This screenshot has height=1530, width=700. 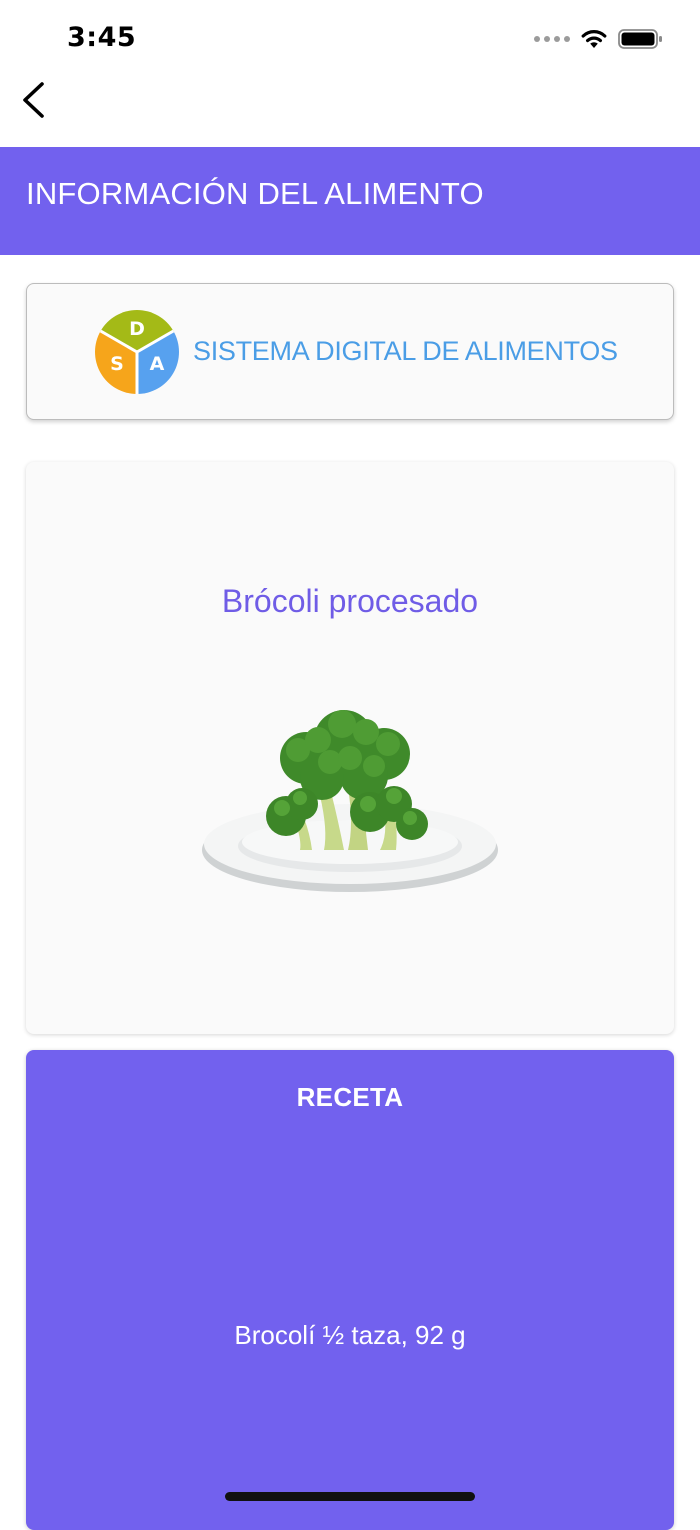 I want to click on wifi-icon, so click(x=594, y=39).